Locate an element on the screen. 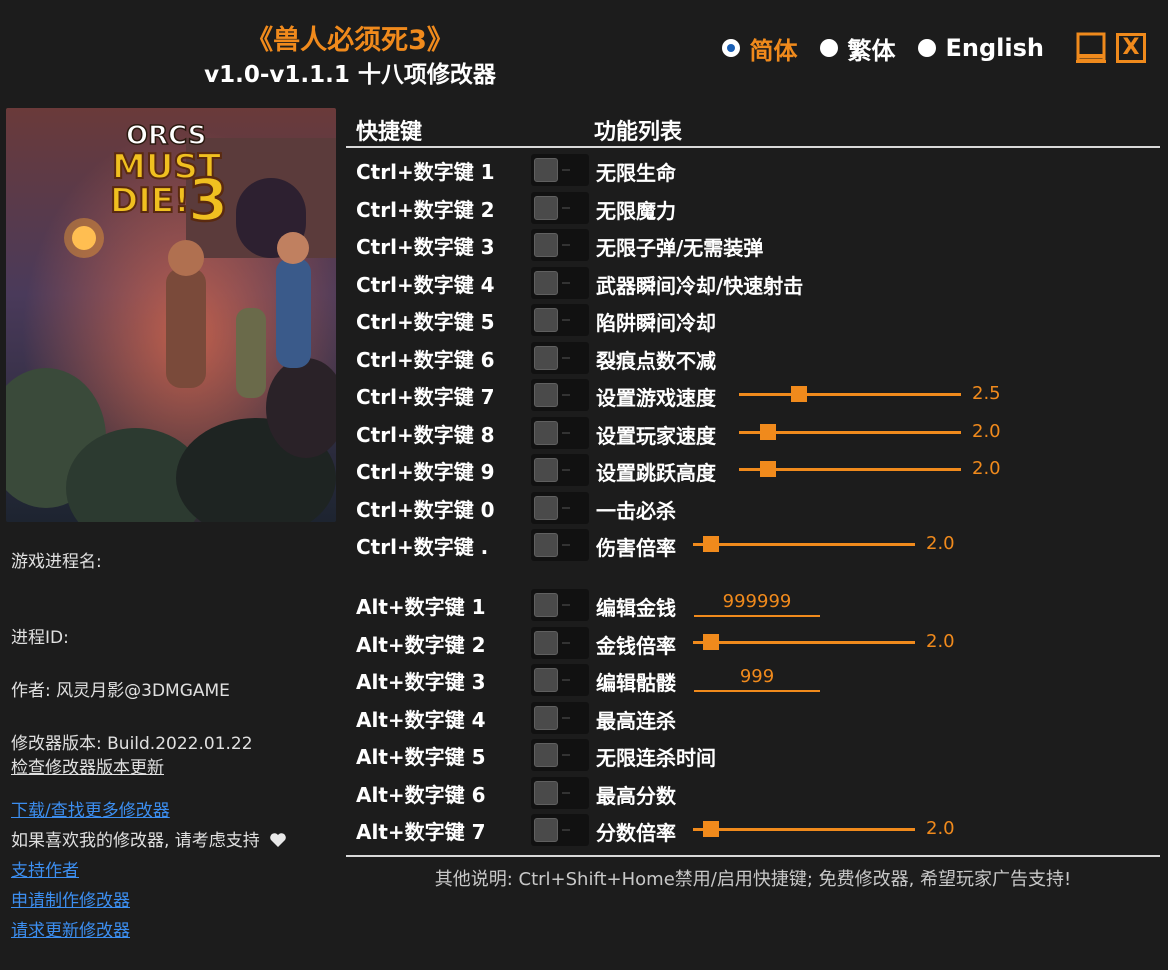 This screenshot has width=1168, height=970. heart-icon is located at coordinates (278, 840).